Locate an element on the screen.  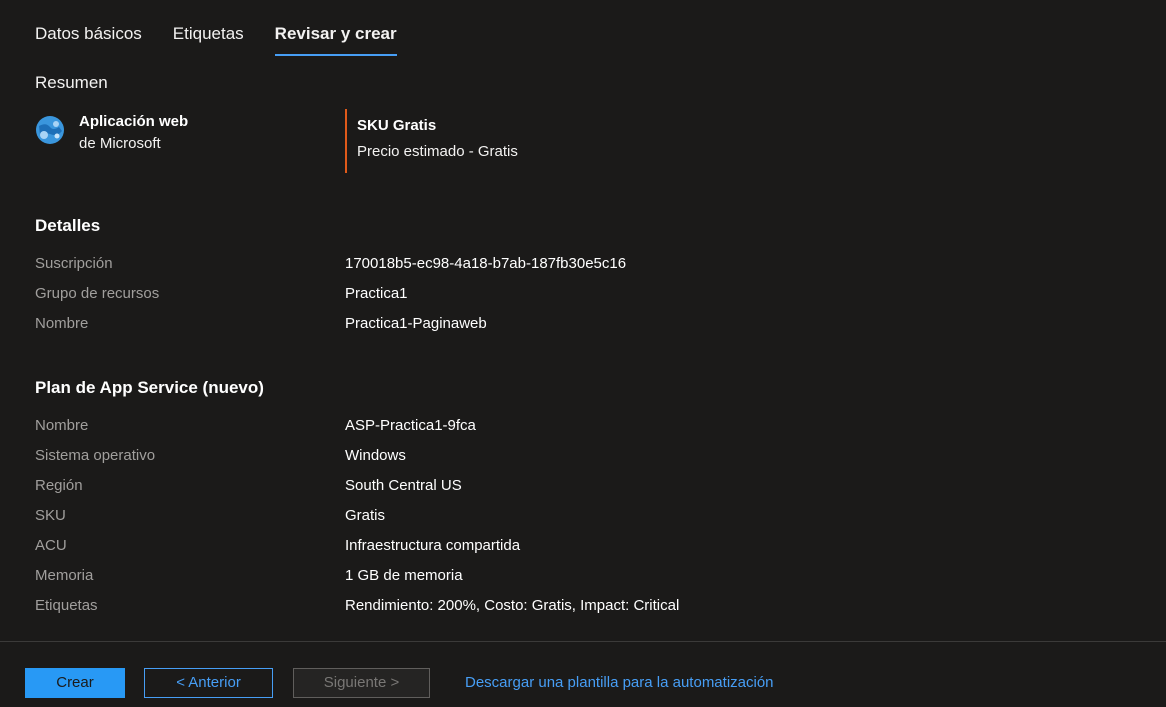
detail-value: Practica1 is located at coordinates (376, 293).